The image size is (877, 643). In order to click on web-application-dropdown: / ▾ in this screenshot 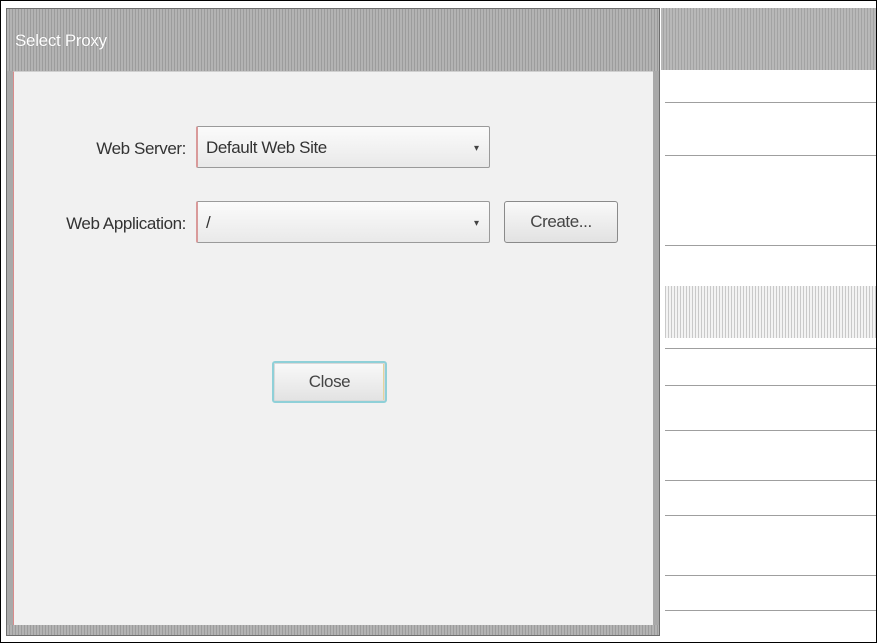, I will do `click(343, 222)`.